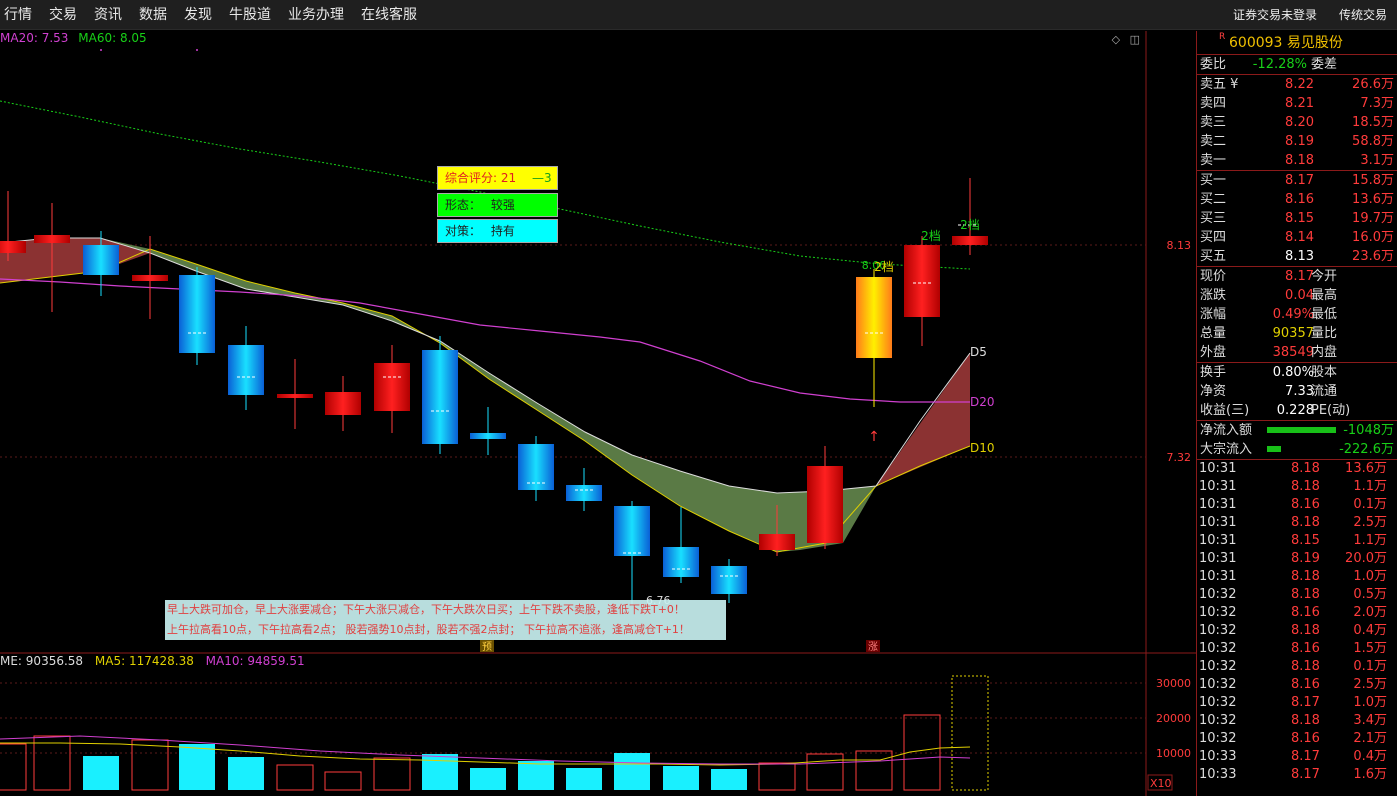  What do you see at coordinates (874, 317) in the screenshot?
I see `candle-limit-up` at bounding box center [874, 317].